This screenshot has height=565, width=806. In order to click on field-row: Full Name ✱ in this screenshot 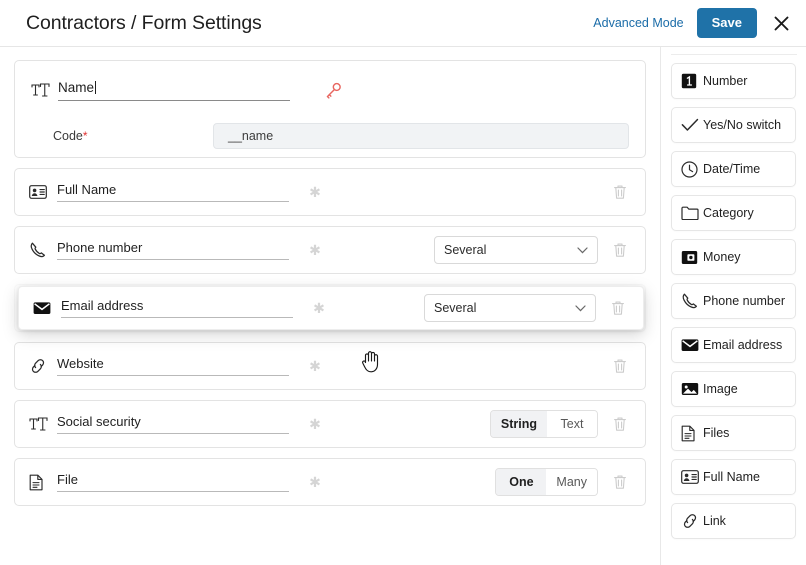, I will do `click(330, 192)`.